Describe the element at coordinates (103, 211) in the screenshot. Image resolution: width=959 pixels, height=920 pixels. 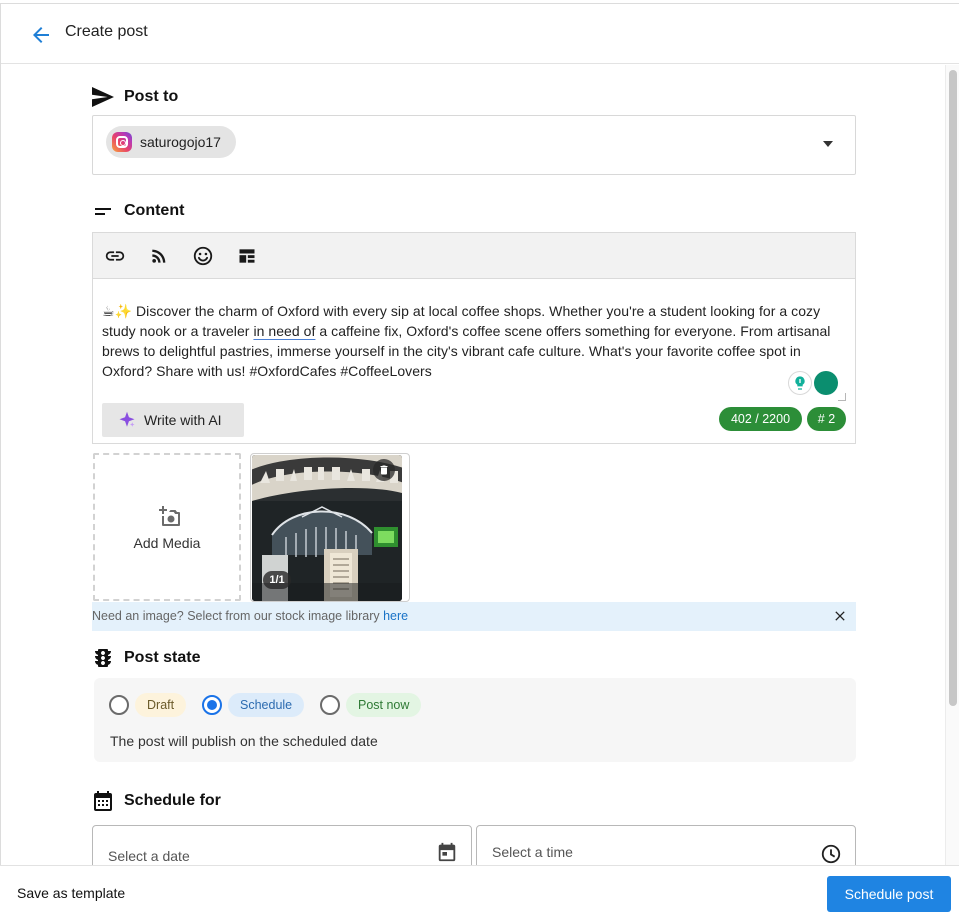
I see `text-lines-icon` at that location.